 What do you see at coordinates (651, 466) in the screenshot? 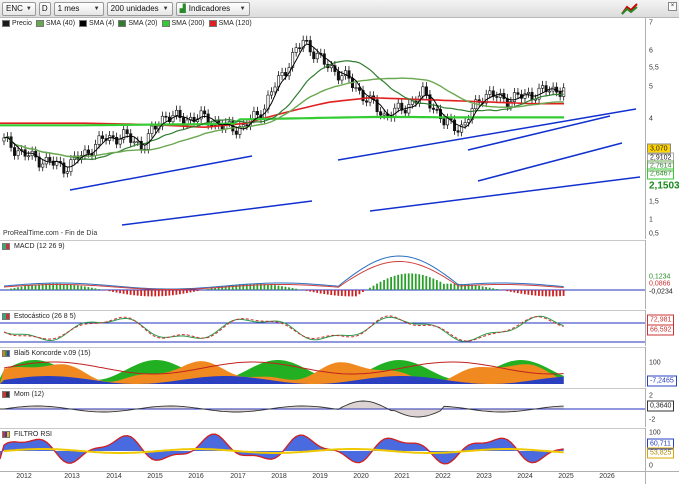
I see `y-tick: 0` at bounding box center [651, 466].